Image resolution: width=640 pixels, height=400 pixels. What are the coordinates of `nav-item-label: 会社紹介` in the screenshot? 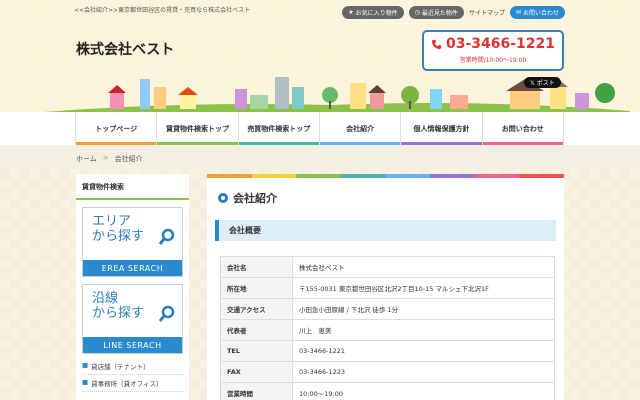 It's located at (360, 128).